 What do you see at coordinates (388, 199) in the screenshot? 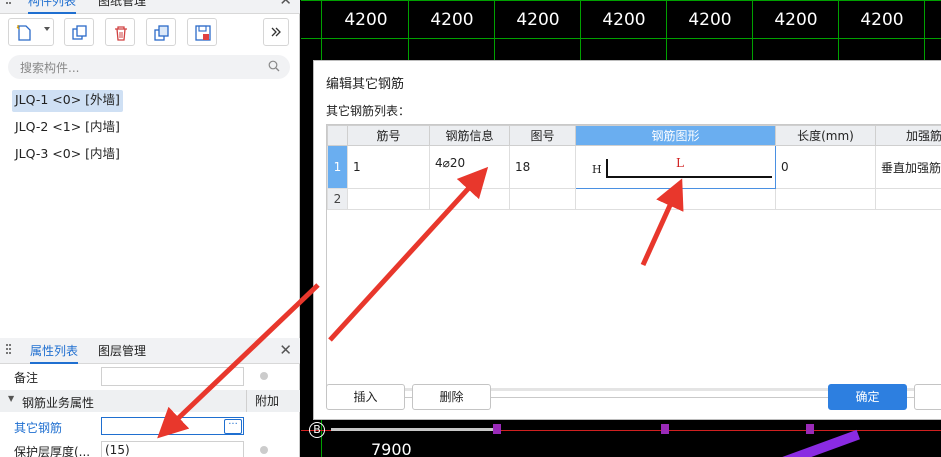
I see `cell-bar-no` at bounding box center [388, 199].